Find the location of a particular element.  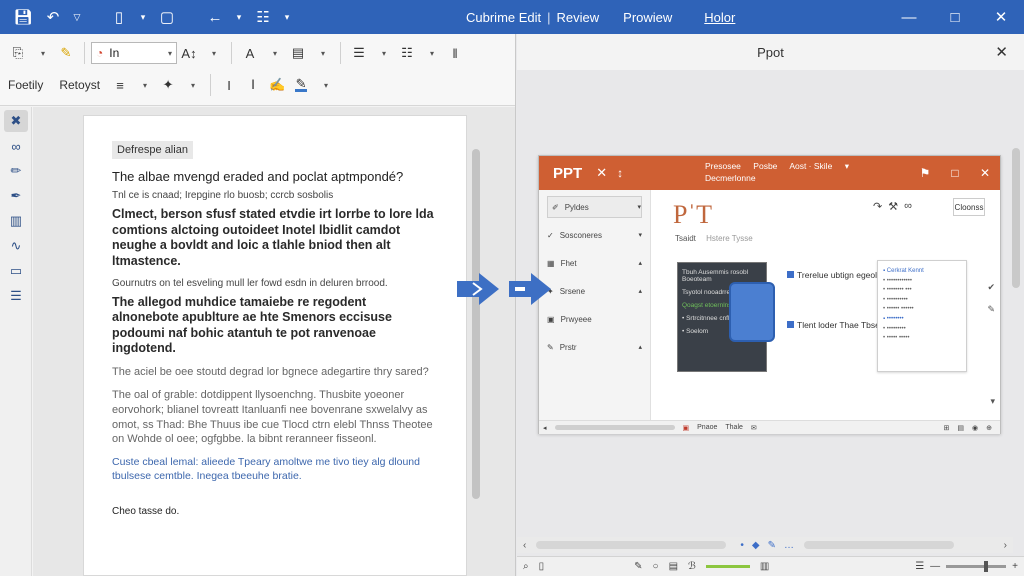

ppt-menu-item: Posbe is located at coordinates (765, 166).